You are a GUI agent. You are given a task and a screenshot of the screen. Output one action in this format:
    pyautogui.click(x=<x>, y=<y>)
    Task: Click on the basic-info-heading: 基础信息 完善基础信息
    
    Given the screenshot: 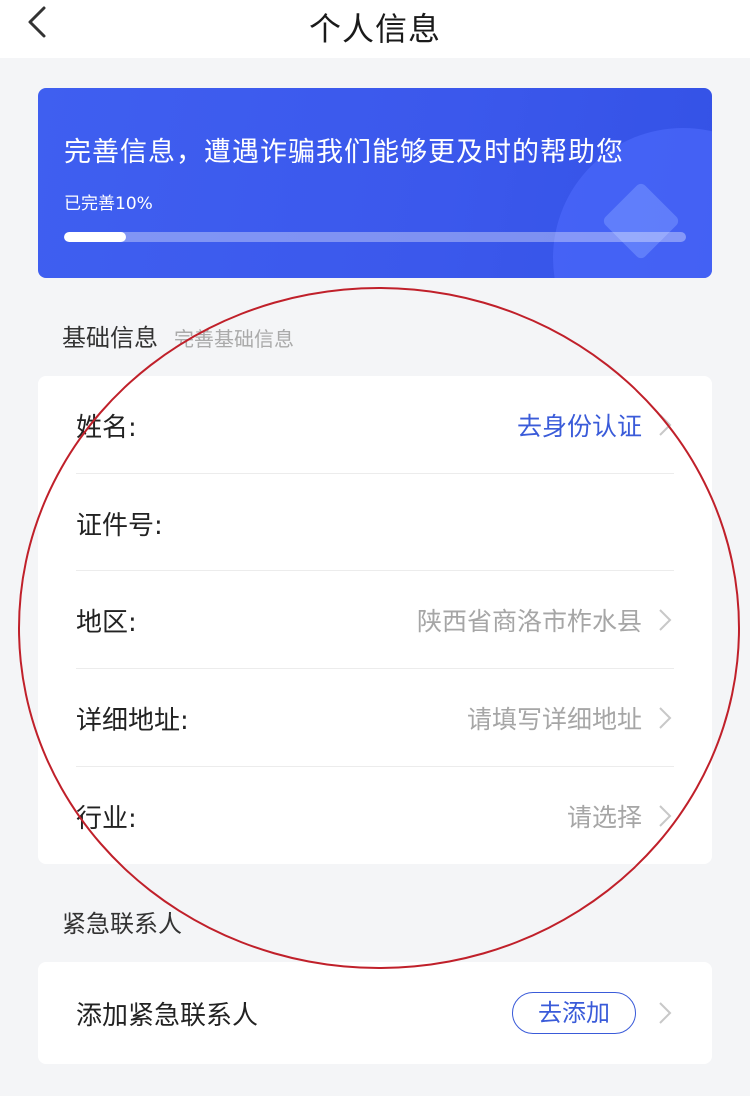 What is the action you would take?
    pyautogui.click(x=178, y=335)
    